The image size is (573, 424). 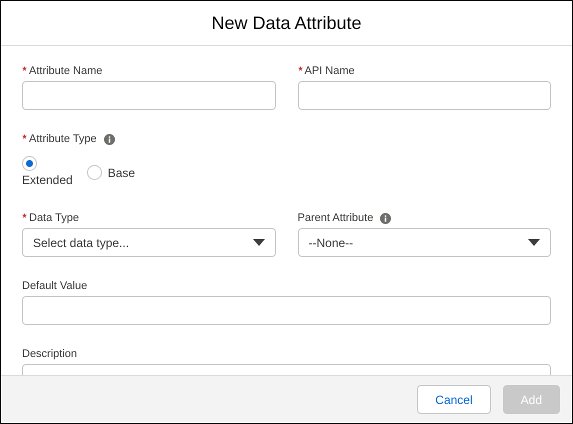 I want to click on field-label: Description, so click(x=50, y=354).